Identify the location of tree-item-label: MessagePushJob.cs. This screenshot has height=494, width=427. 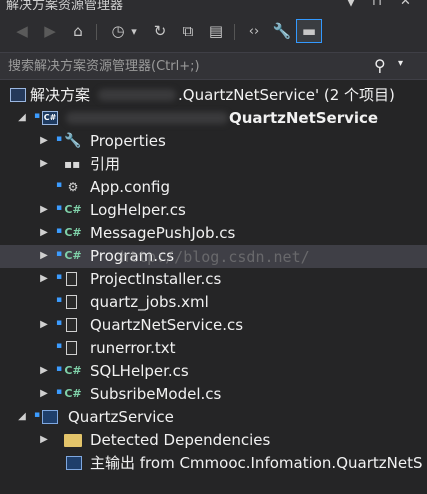
(163, 233).